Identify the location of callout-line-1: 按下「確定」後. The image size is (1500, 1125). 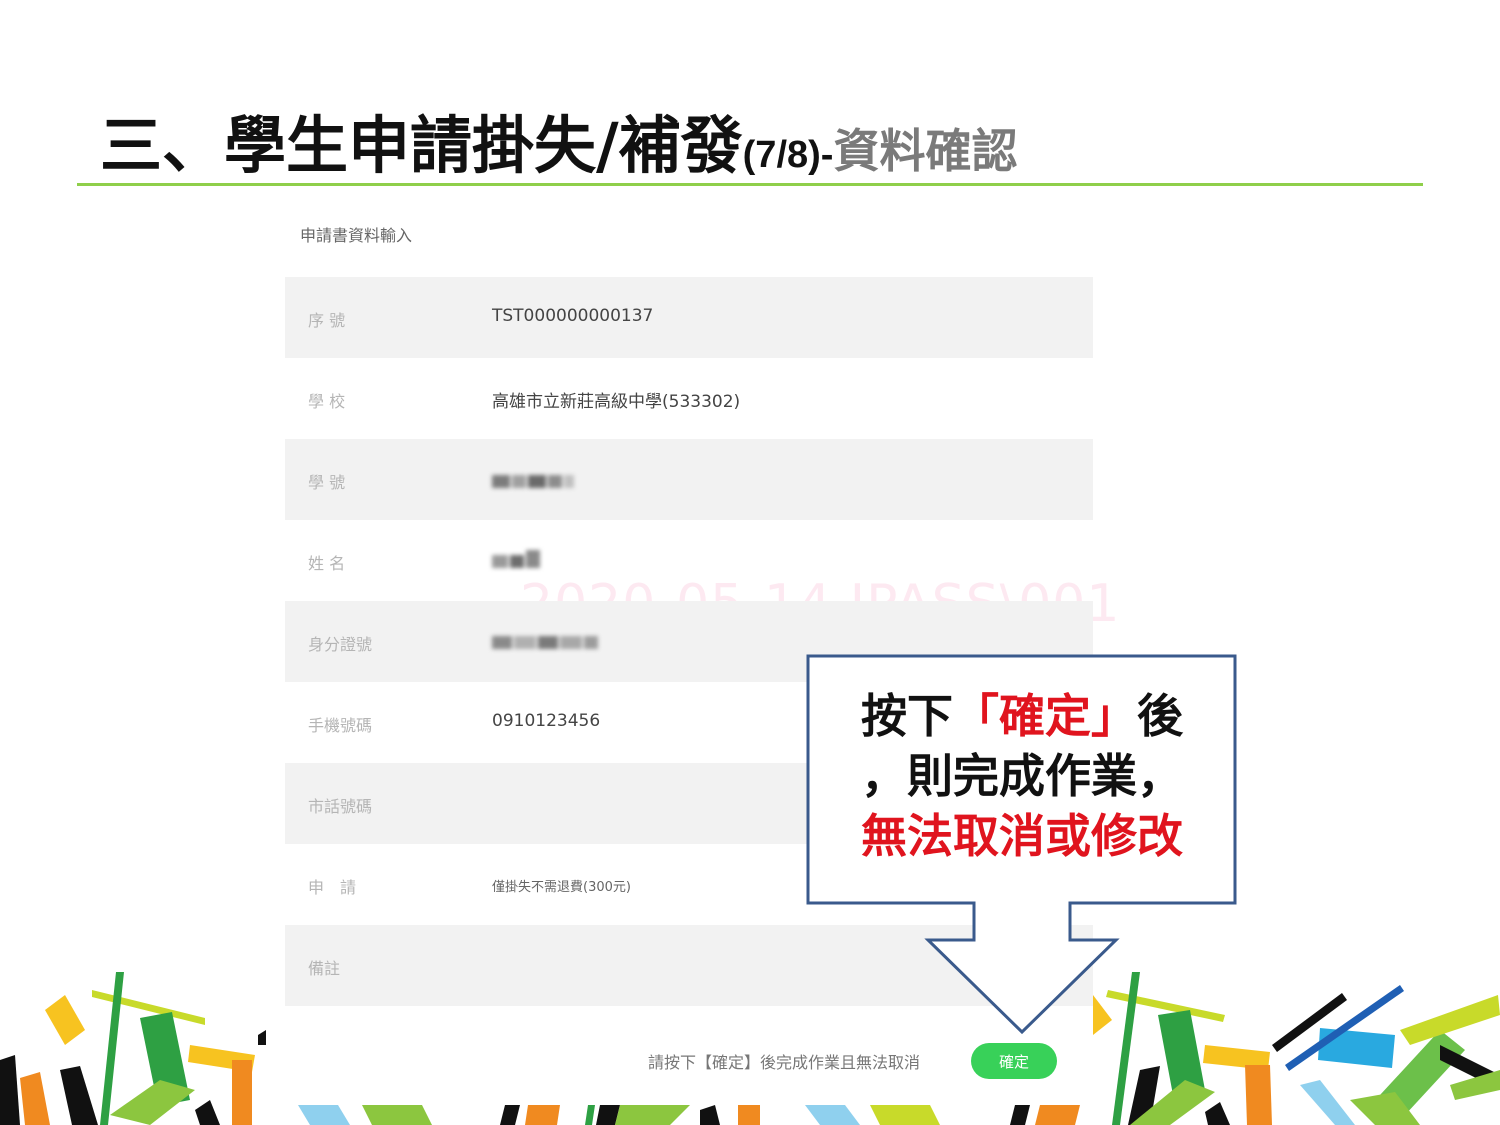
(1022, 716).